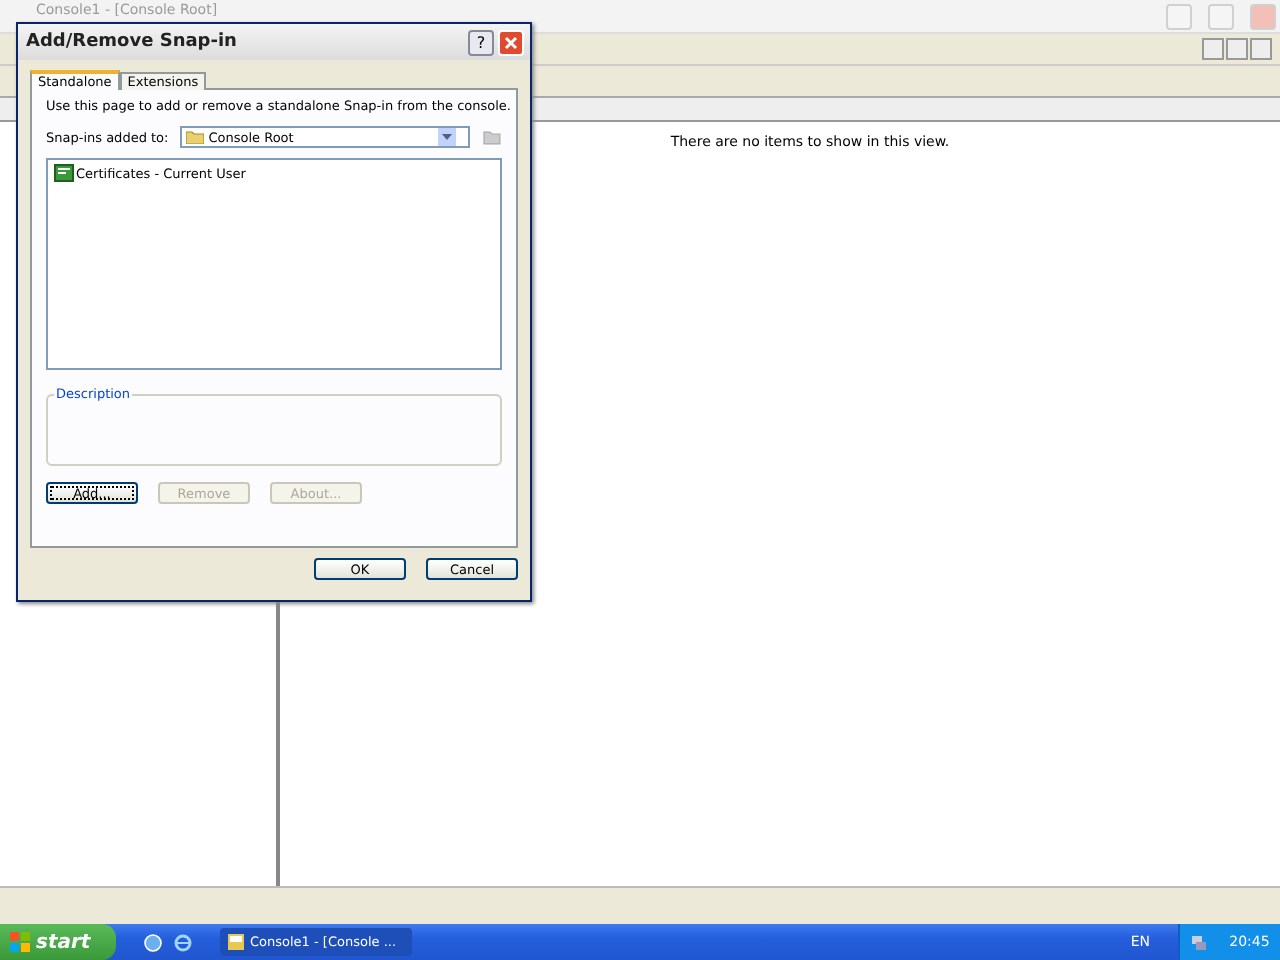 The width and height of the screenshot is (1280, 960). What do you see at coordinates (481, 42) in the screenshot?
I see `help-button: ?` at bounding box center [481, 42].